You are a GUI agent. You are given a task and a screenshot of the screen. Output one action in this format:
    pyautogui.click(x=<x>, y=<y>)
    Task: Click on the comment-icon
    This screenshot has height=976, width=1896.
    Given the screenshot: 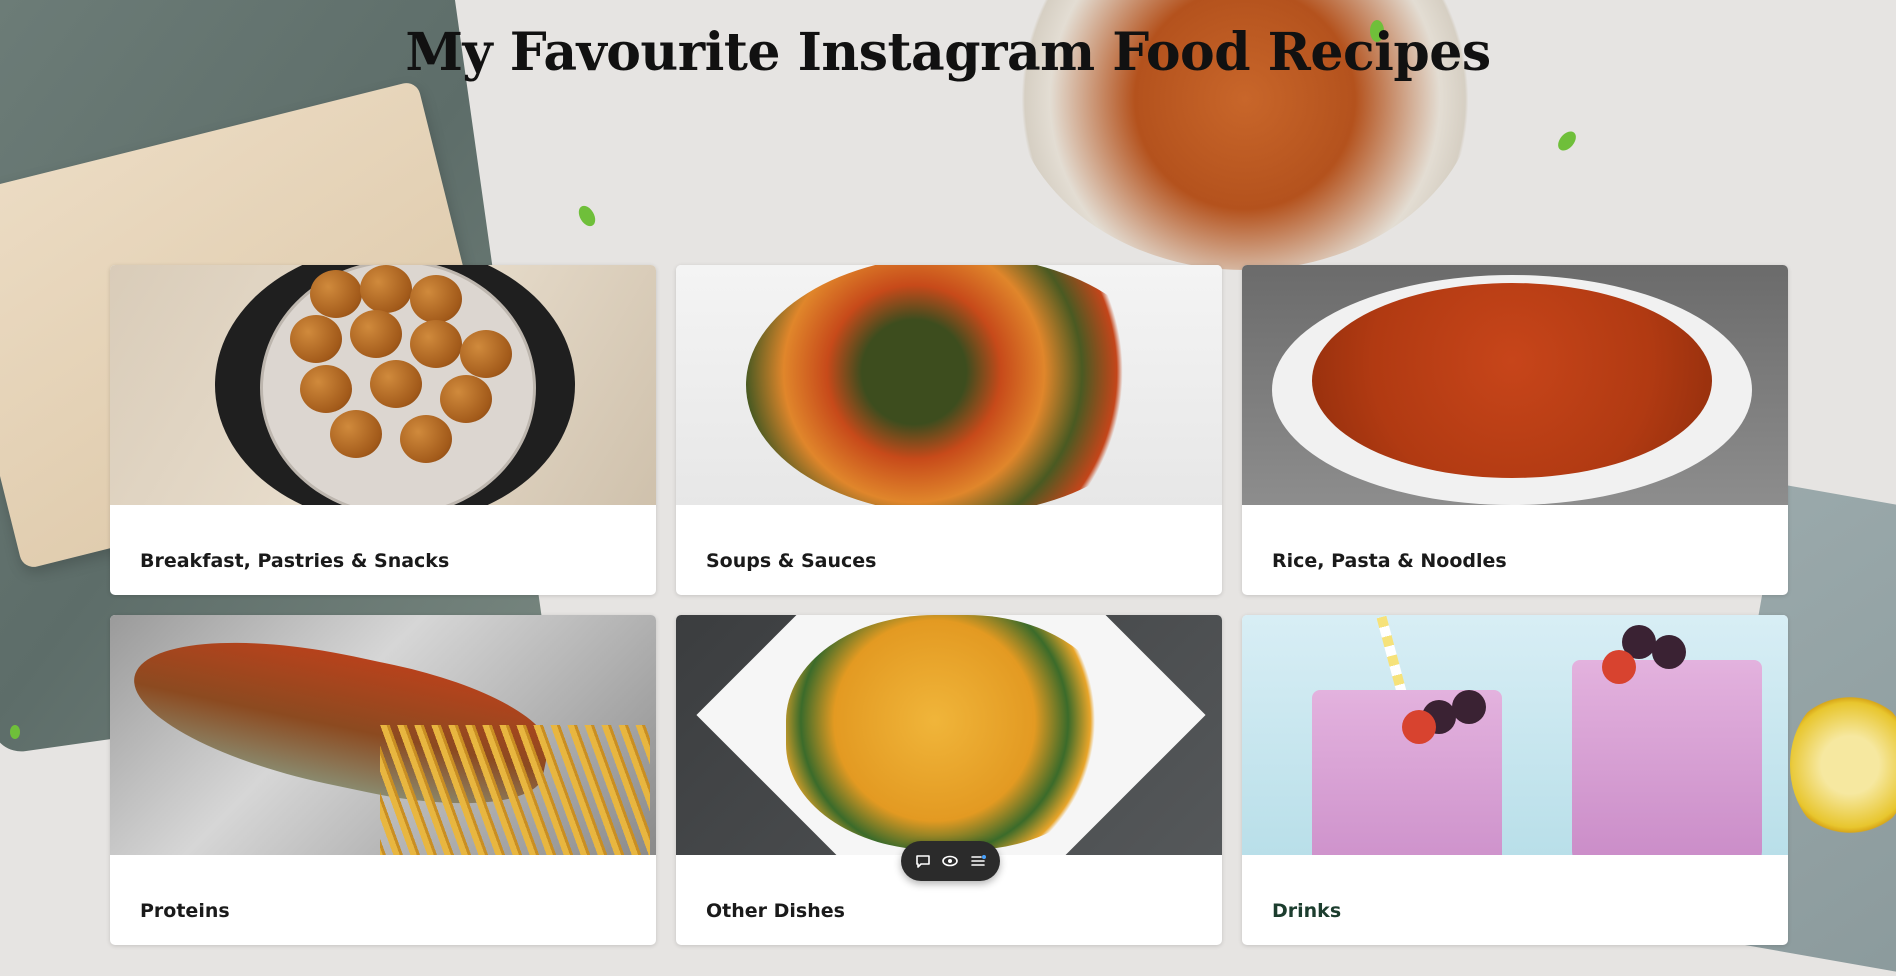 What is the action you would take?
    pyautogui.click(x=923, y=861)
    